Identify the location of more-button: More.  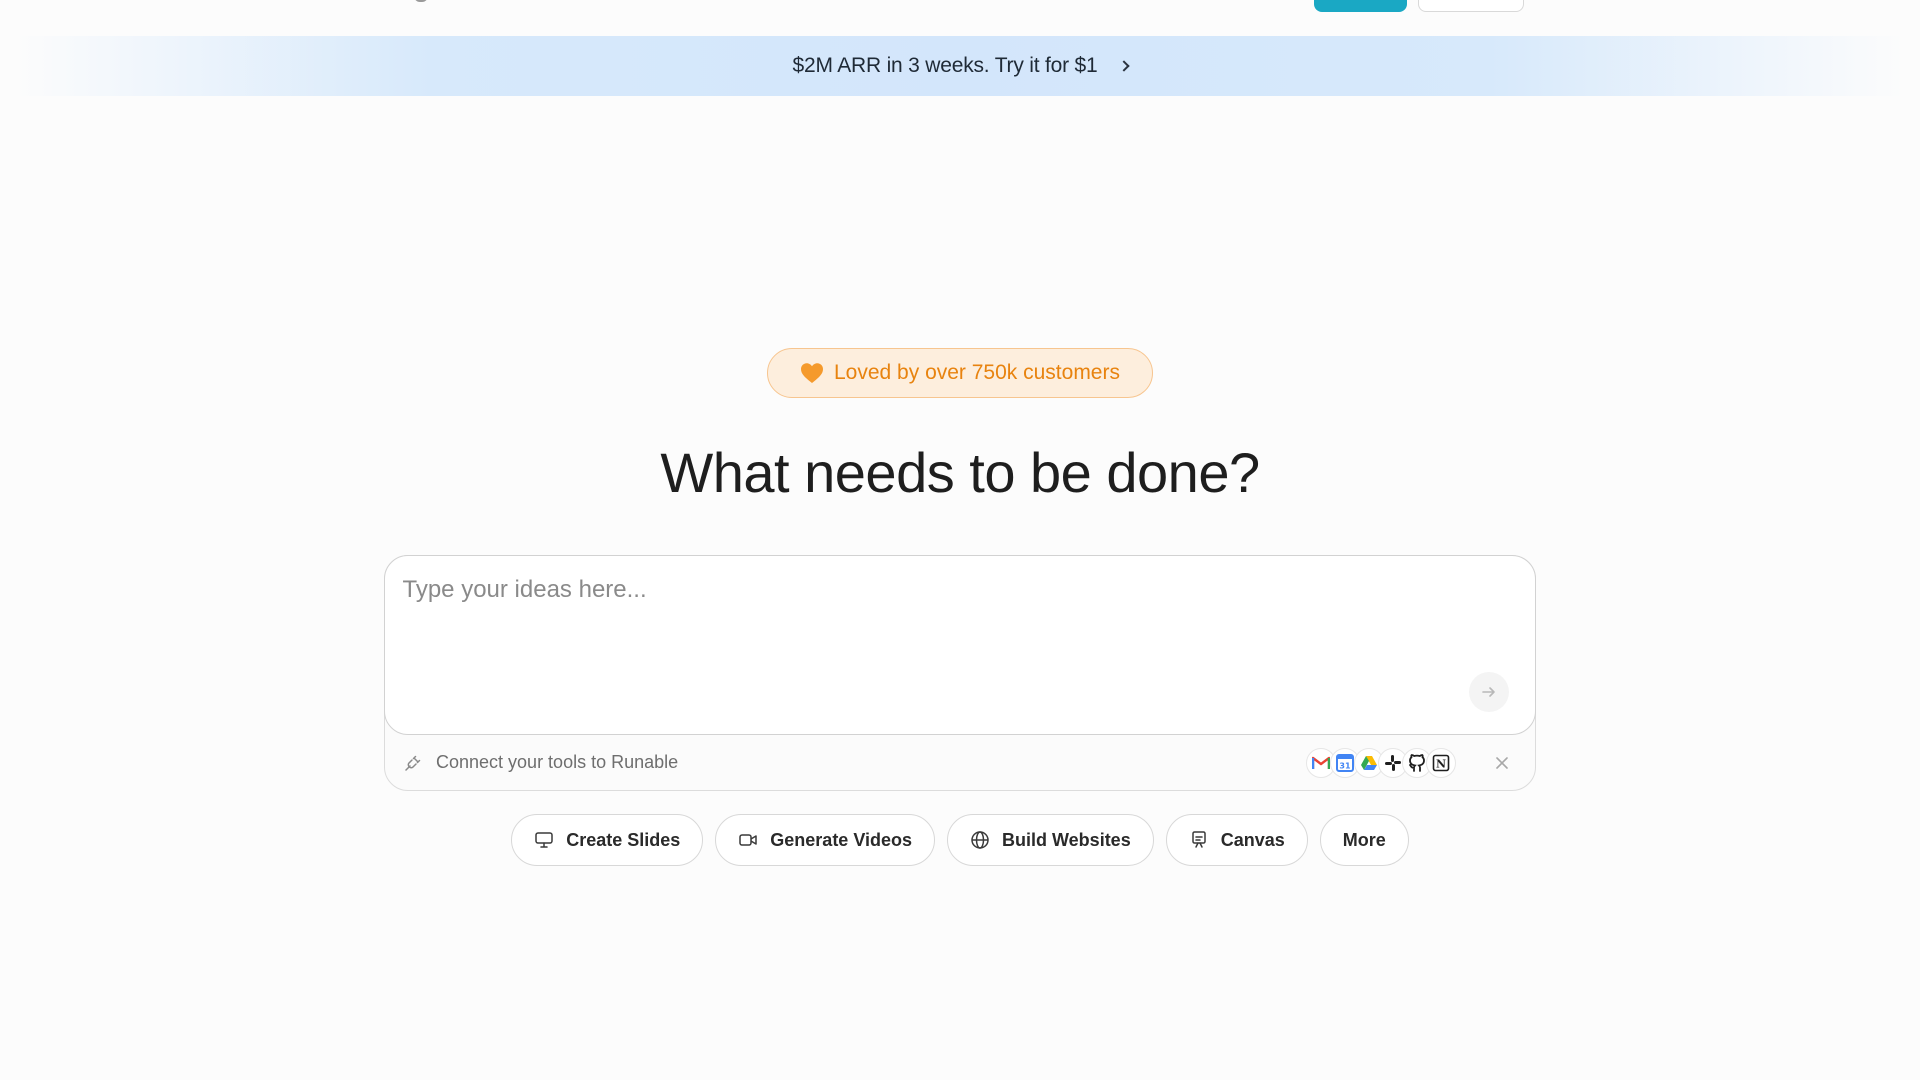
(1364, 840).